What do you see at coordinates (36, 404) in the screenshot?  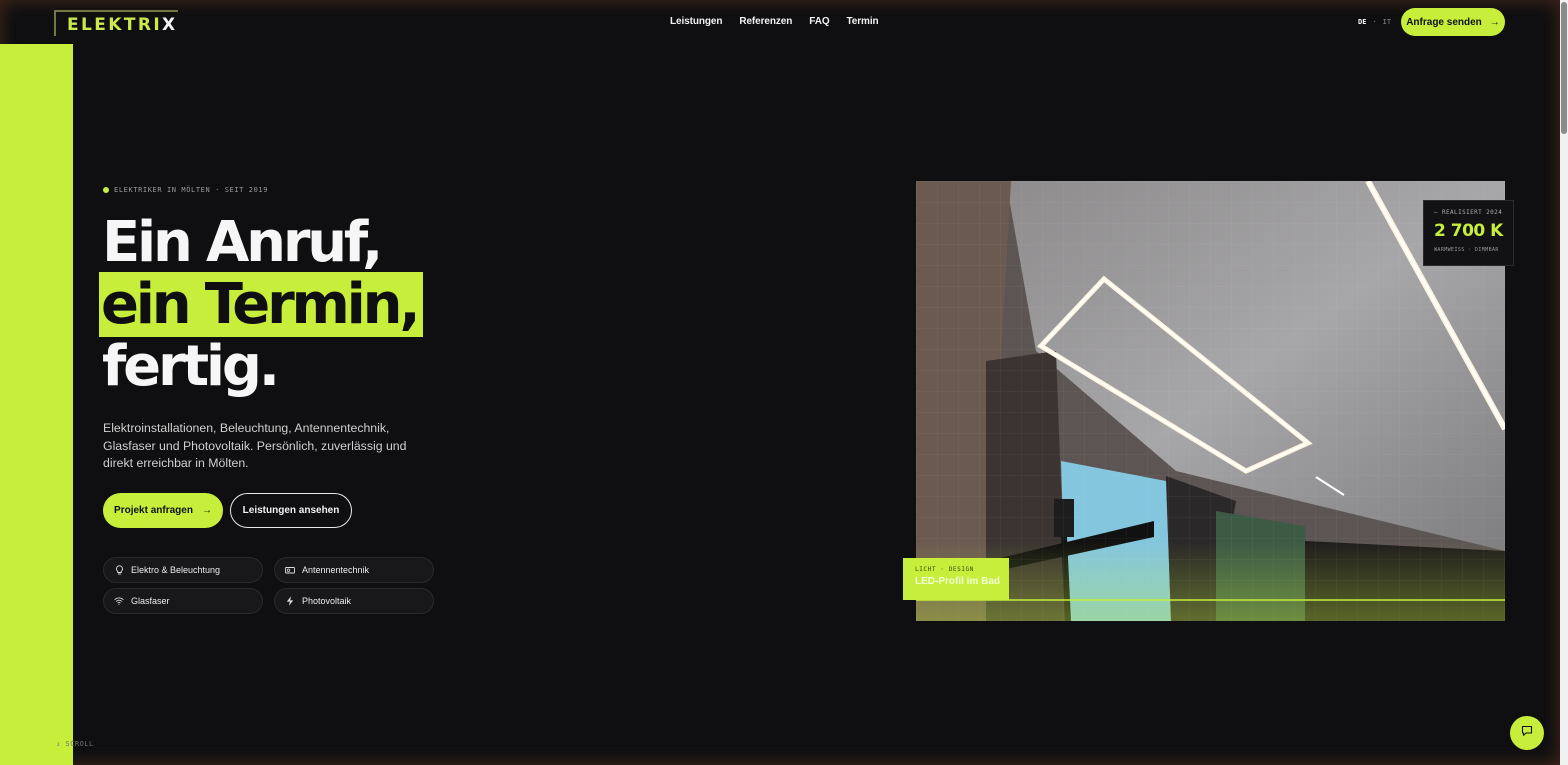 I see `accent-side-bar` at bounding box center [36, 404].